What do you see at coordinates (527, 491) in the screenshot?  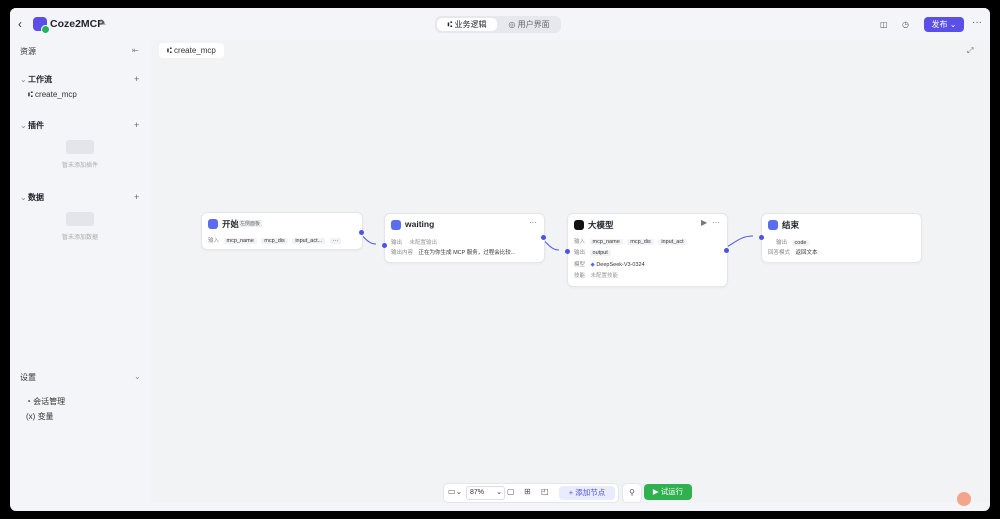 I see `layout-icon: ⊞` at bounding box center [527, 491].